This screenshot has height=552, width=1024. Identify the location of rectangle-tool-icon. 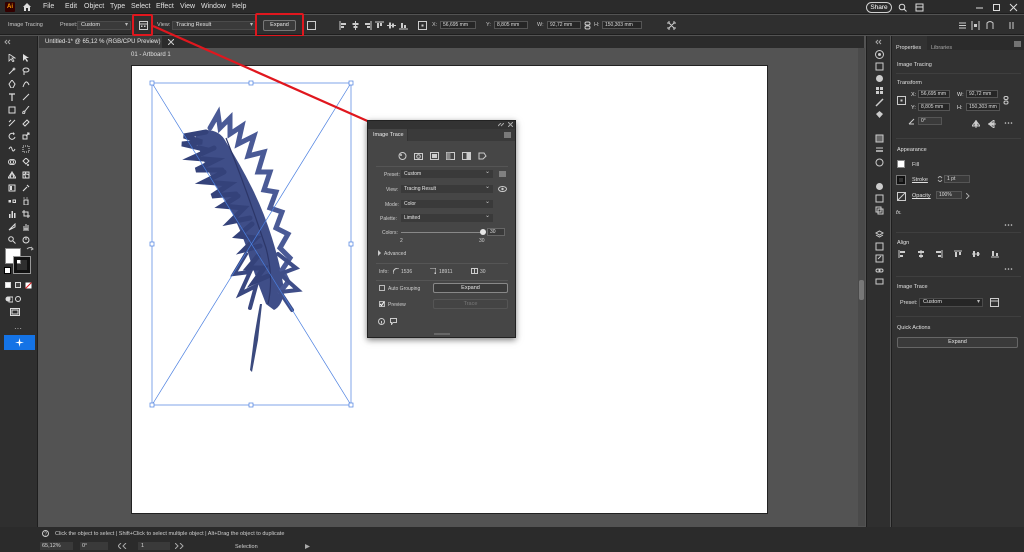
(12, 110).